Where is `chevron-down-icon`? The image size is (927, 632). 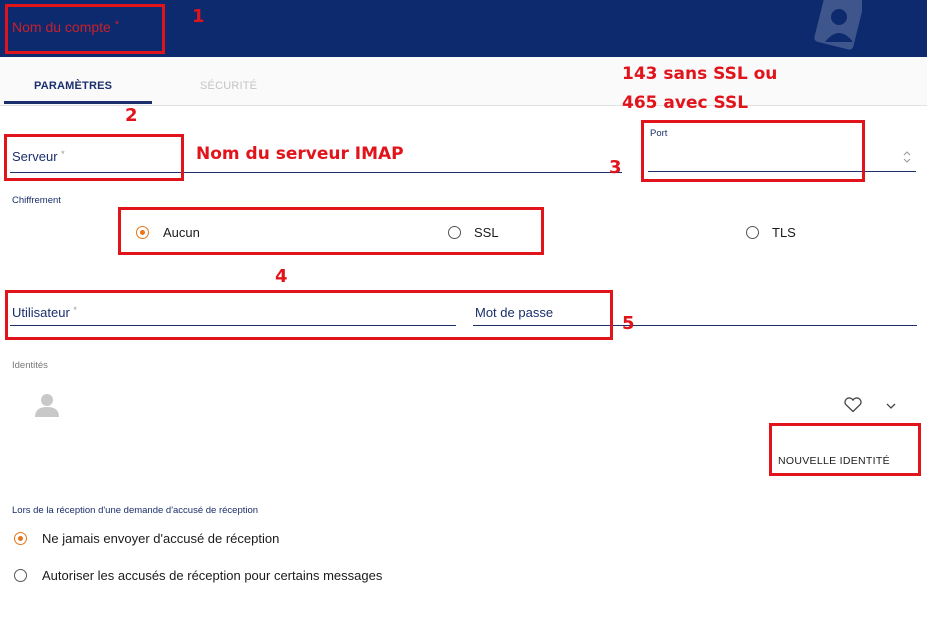
chevron-down-icon is located at coordinates (891, 406).